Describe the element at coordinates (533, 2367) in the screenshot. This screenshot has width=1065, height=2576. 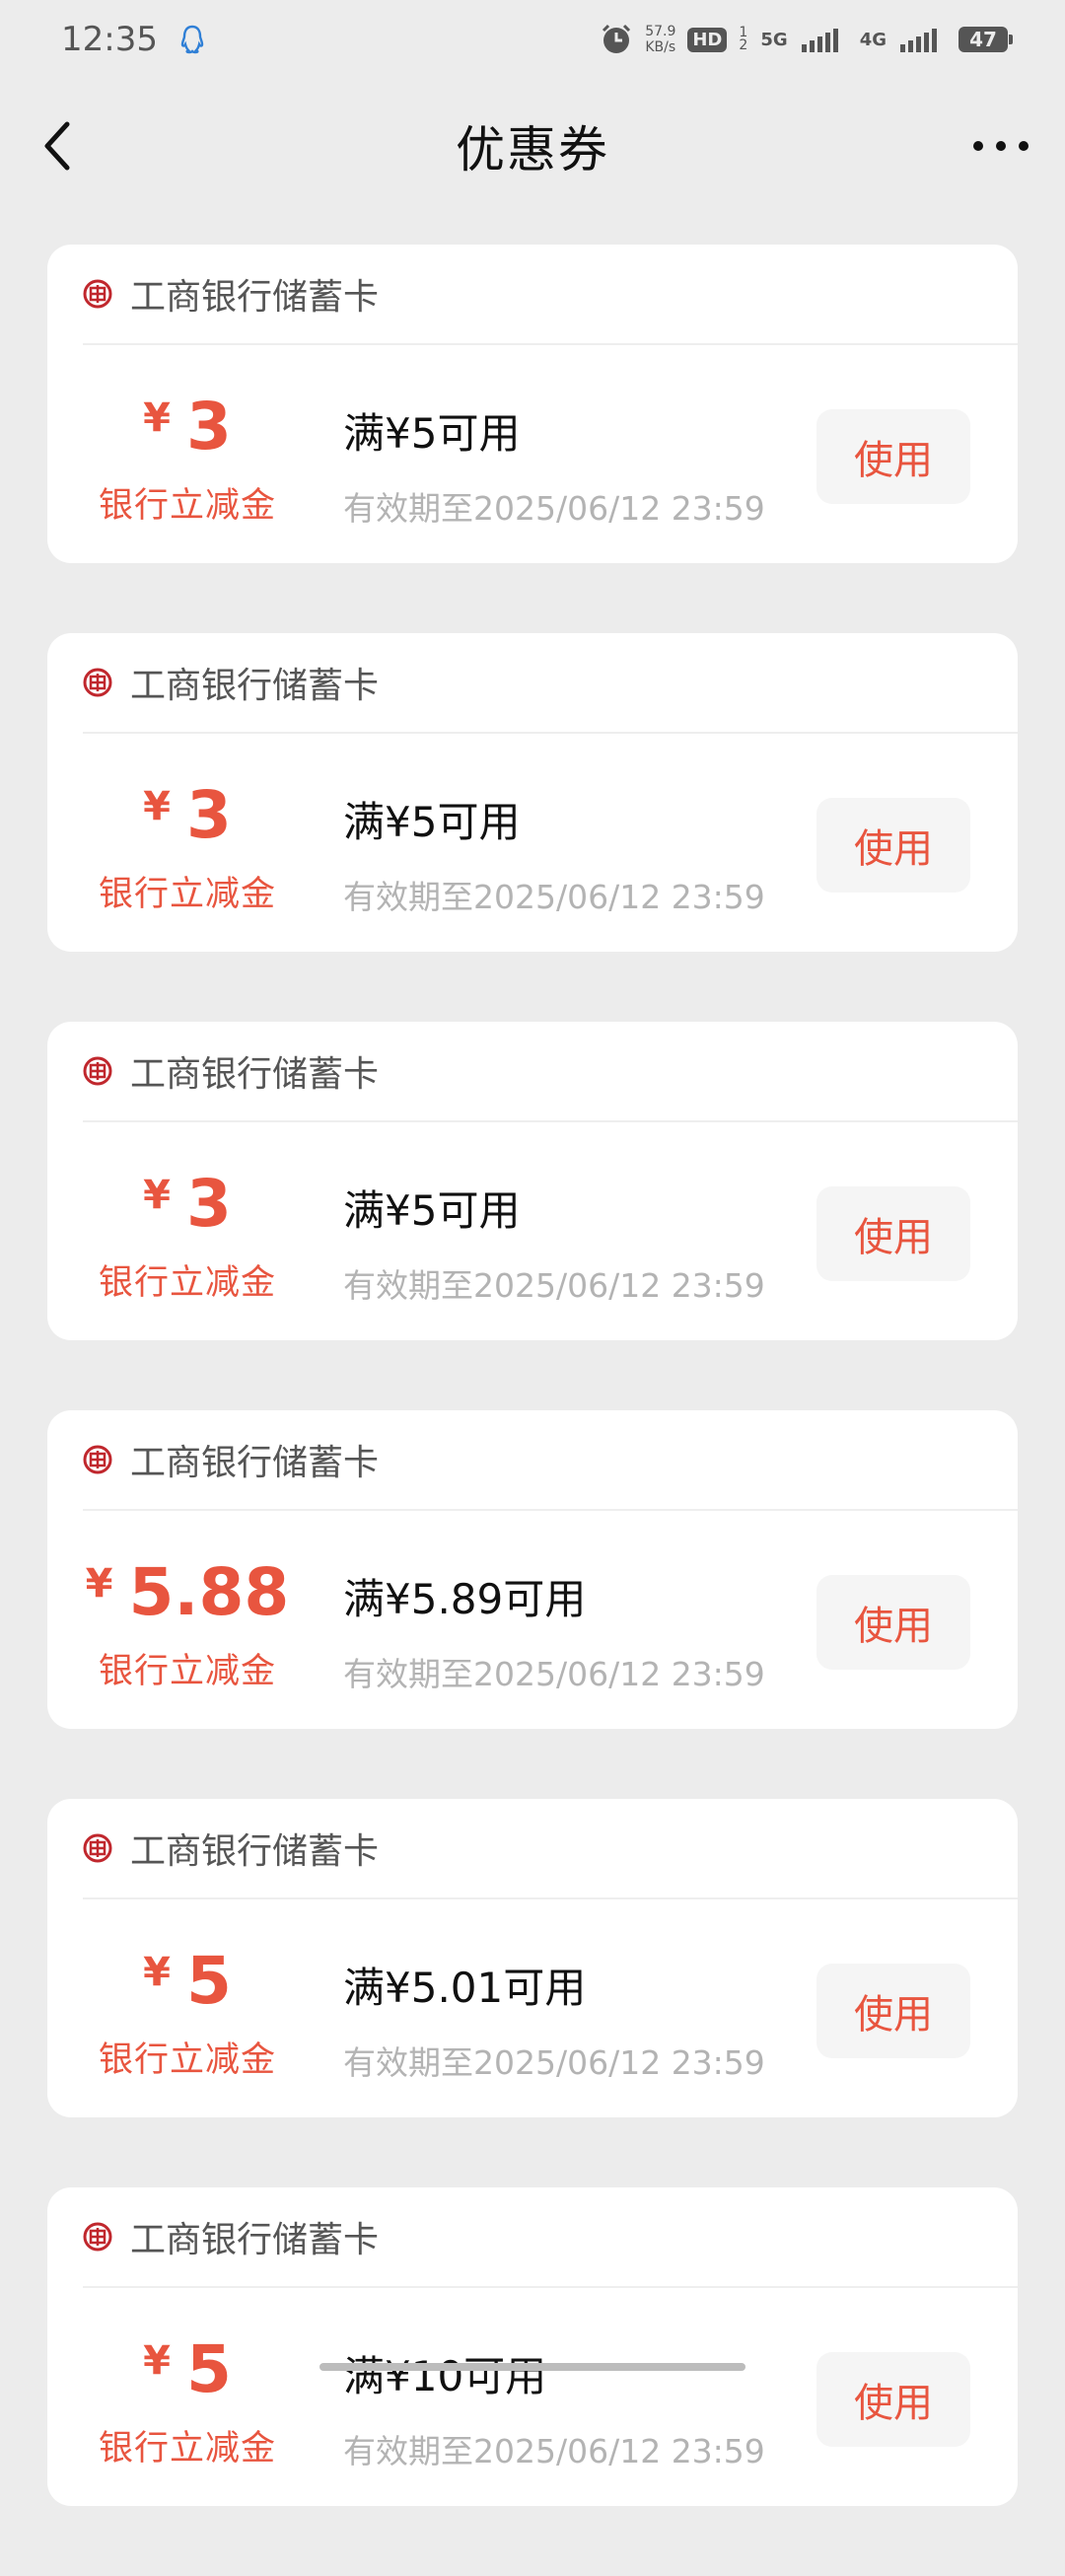
I see `home-indicator` at that location.